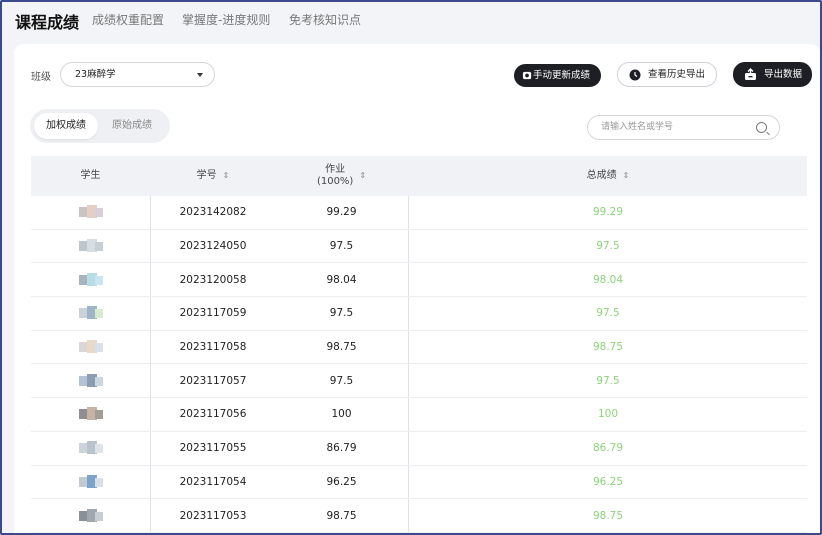 The height and width of the screenshot is (535, 822). I want to click on header-total-label: 总成绩, so click(601, 175).